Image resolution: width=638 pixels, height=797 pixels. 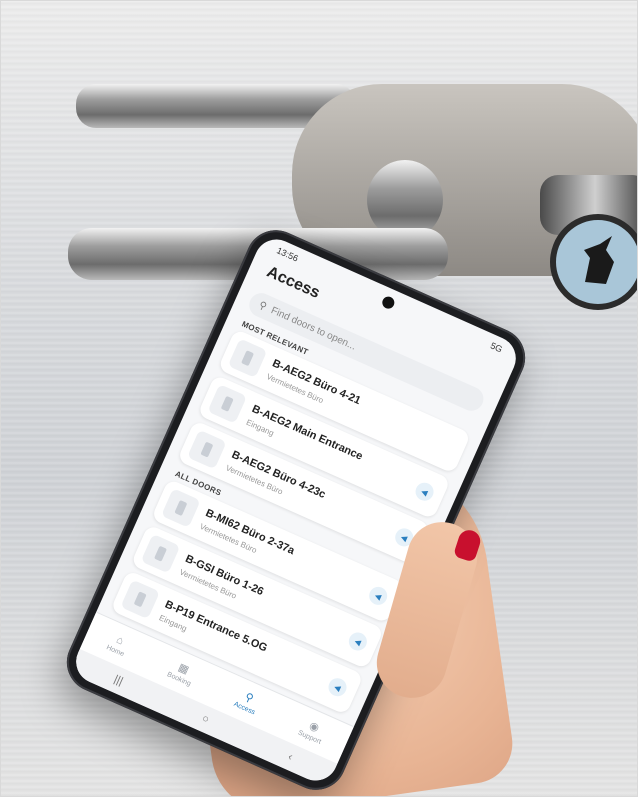 What do you see at coordinates (496, 347) in the screenshot?
I see `status-network: 5G` at bounding box center [496, 347].